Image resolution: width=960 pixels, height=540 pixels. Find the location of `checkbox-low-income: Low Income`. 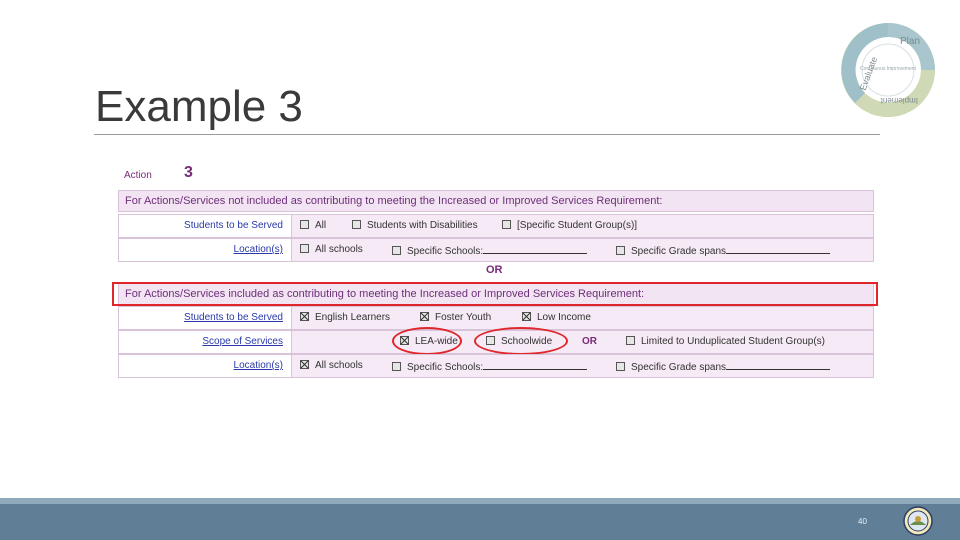

checkbox-low-income: Low Income is located at coordinates (556, 318).